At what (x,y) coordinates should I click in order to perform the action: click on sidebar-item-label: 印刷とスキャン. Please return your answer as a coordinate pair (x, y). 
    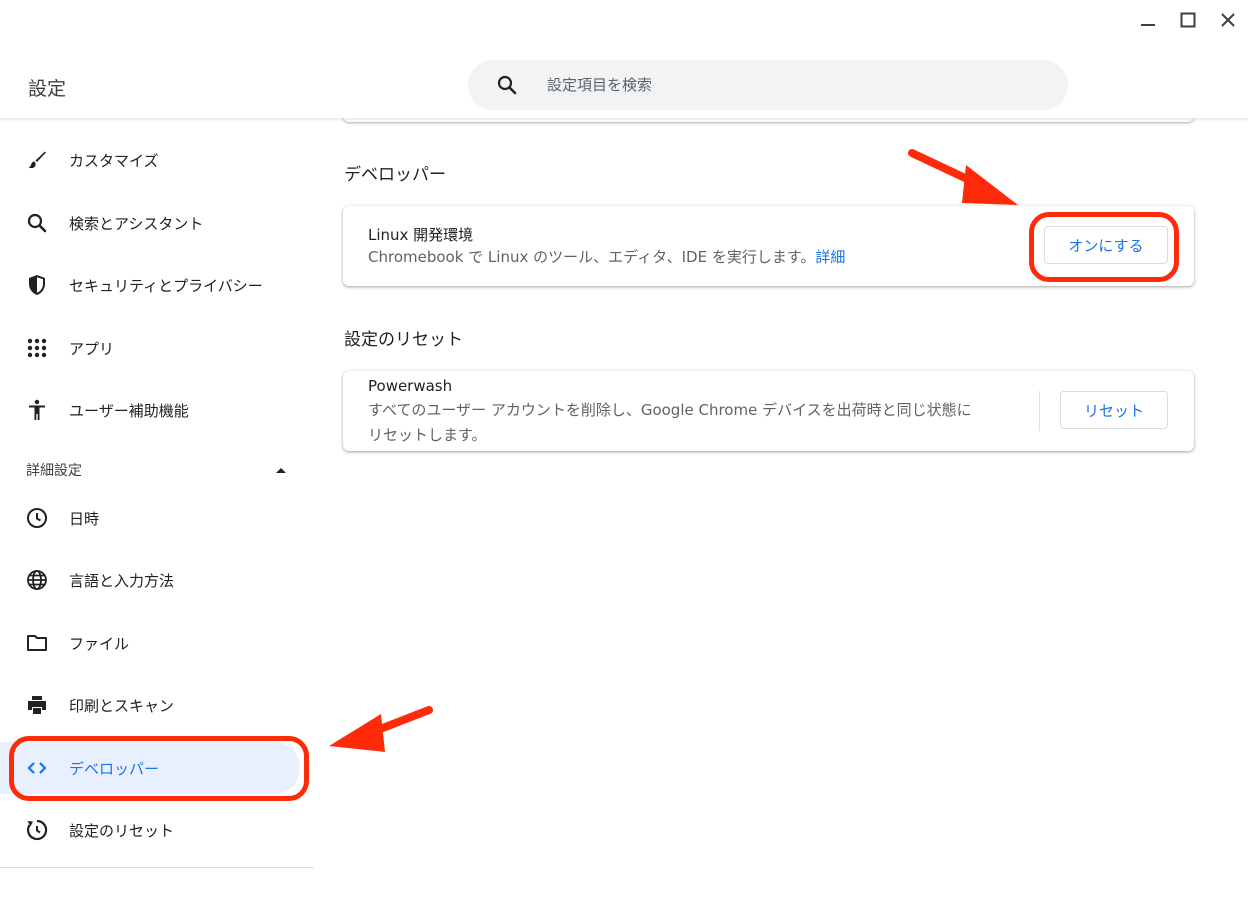
    Looking at the image, I should click on (122, 705).